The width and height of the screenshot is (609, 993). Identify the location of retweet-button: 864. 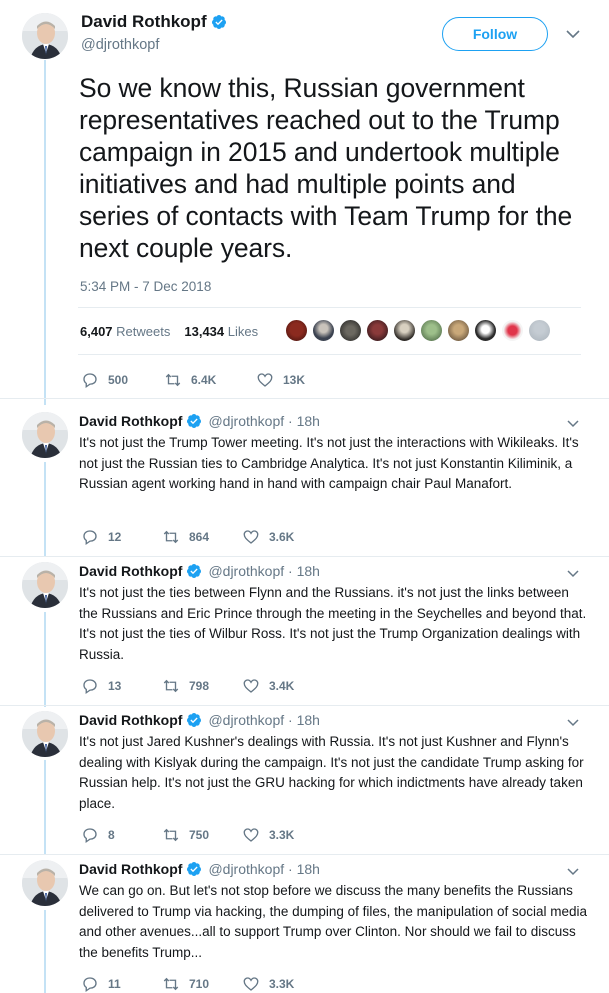
(202, 537).